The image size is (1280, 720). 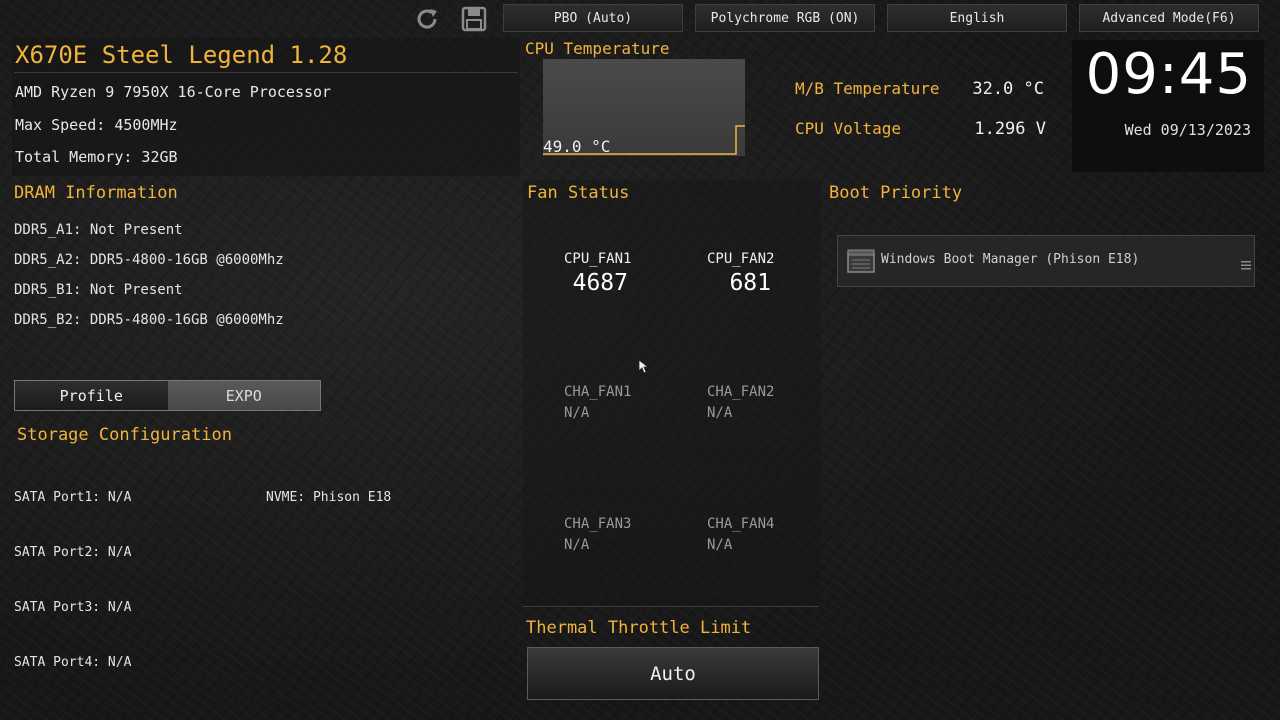 I want to click on sata-port-3: SATA Port3: N/A, so click(x=73, y=607).